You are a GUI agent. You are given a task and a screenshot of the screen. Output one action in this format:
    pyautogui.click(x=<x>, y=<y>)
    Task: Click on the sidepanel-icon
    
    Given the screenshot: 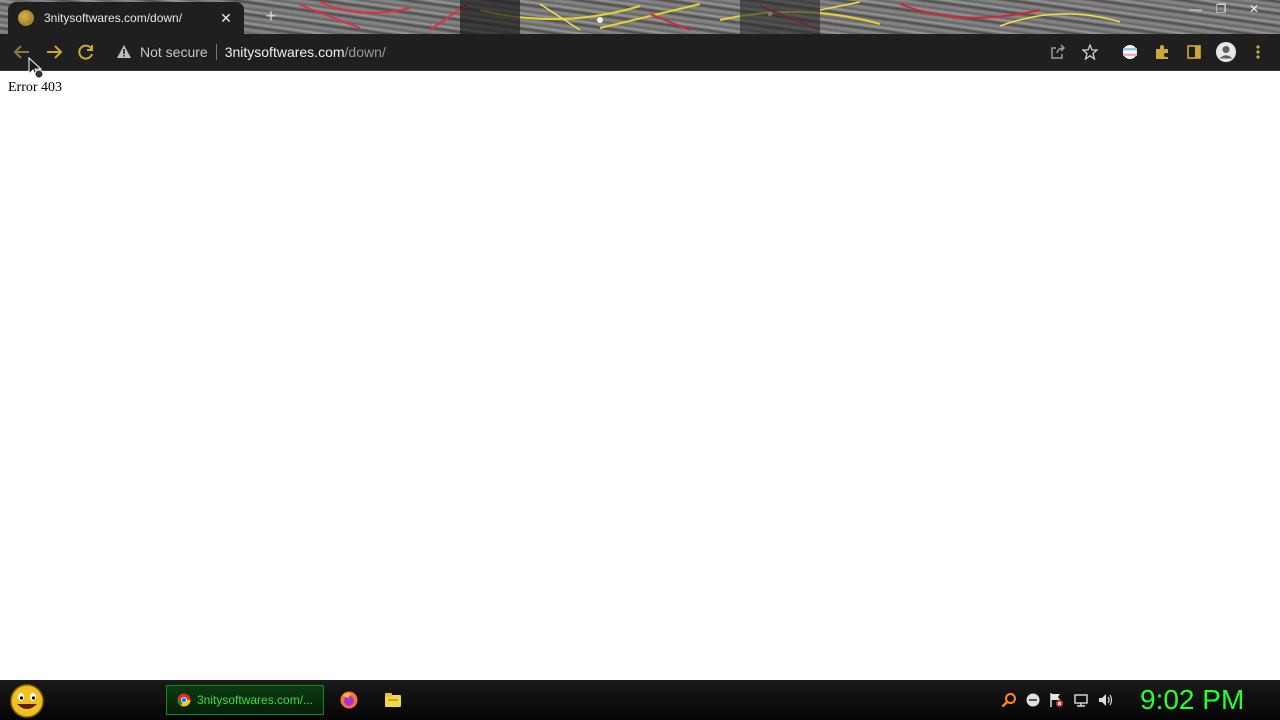 What is the action you would take?
    pyautogui.click(x=1194, y=52)
    